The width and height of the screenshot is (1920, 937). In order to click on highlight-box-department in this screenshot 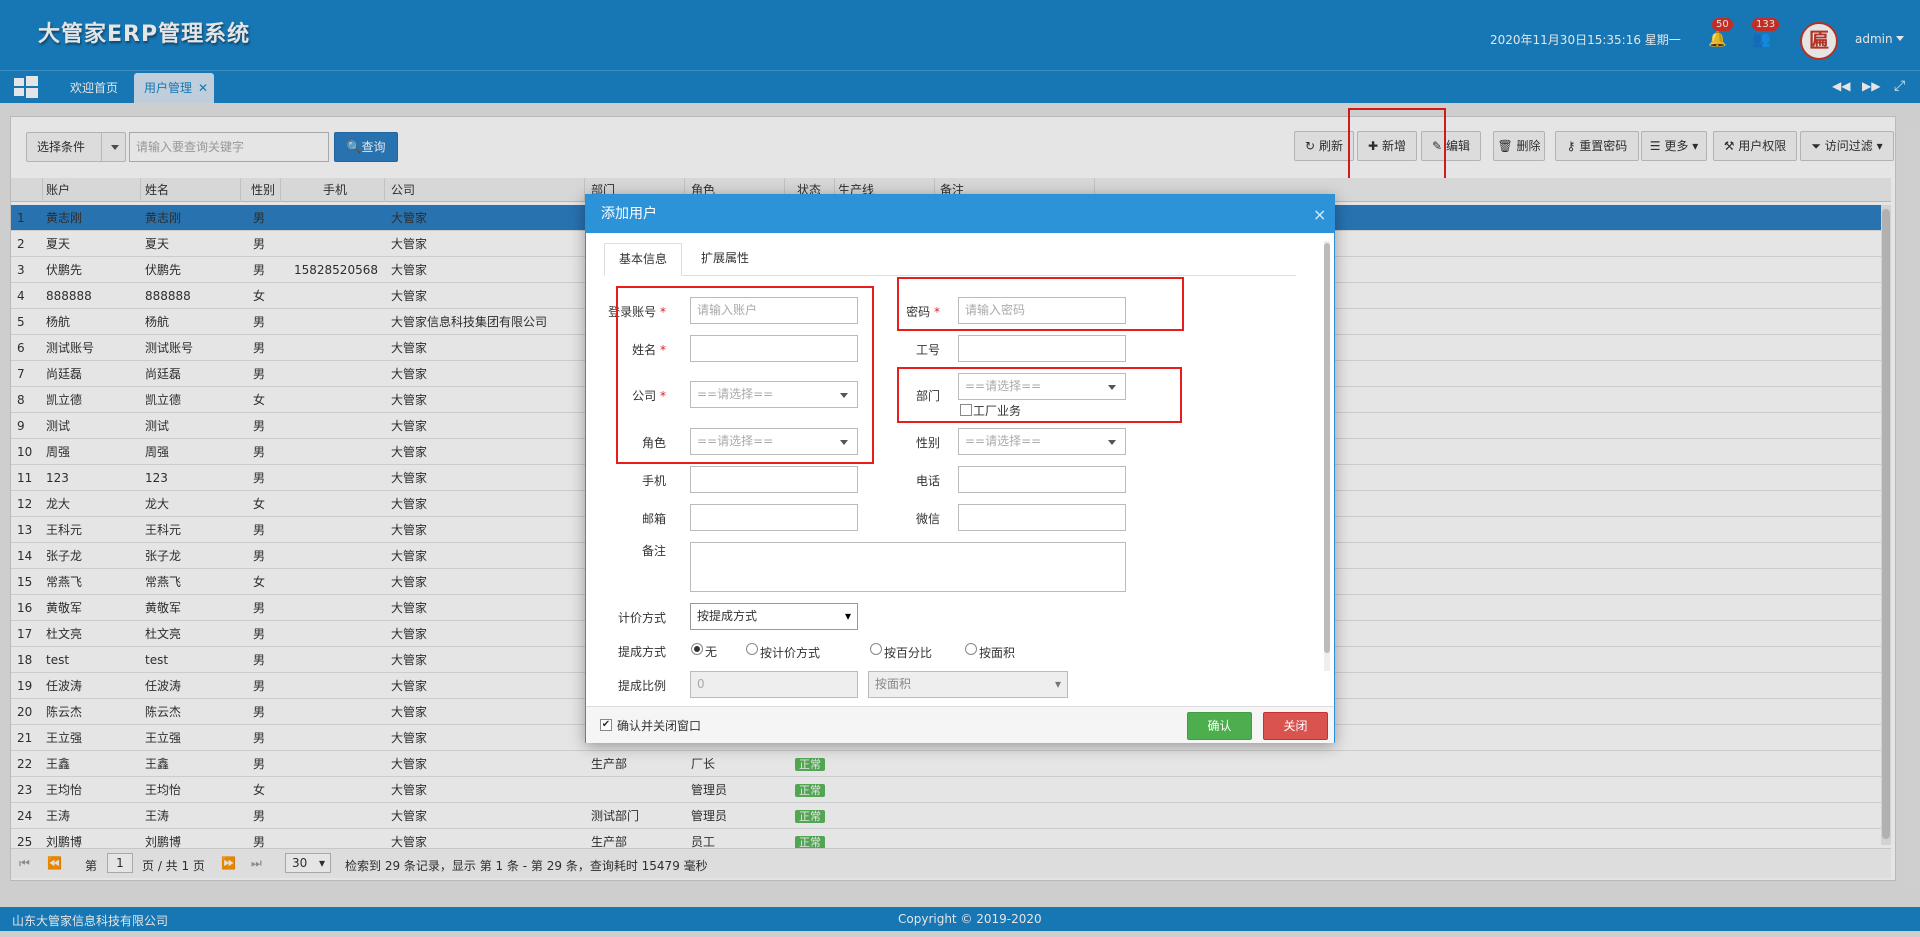, I will do `click(1039, 395)`.